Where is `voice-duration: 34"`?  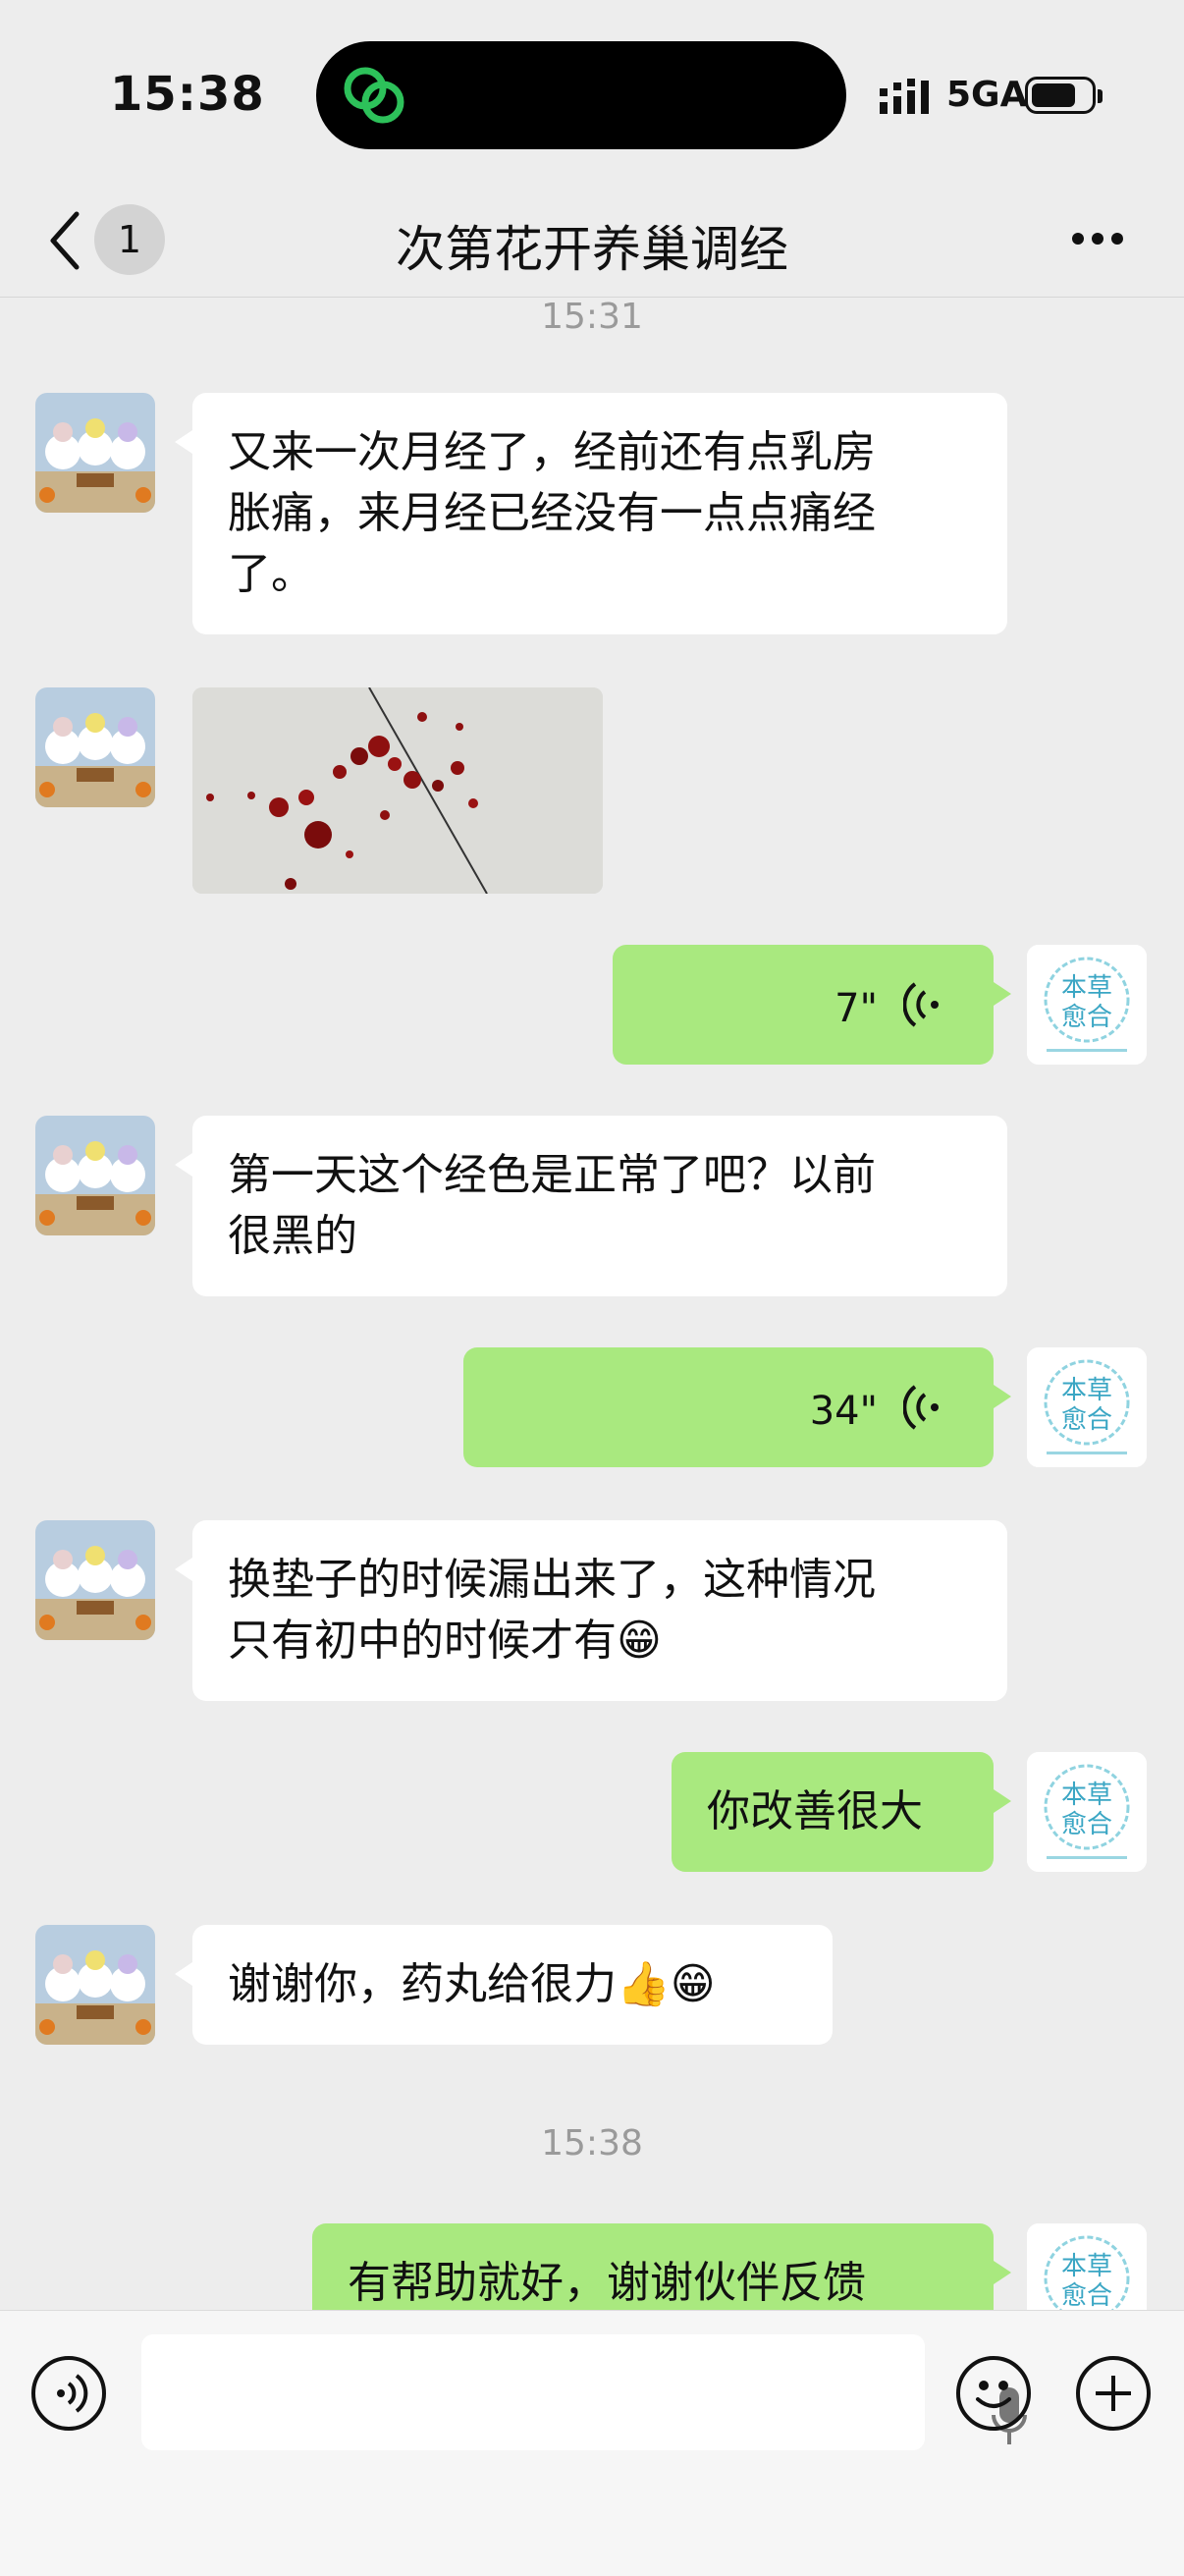
voice-duration: 34" is located at coordinates (844, 1411).